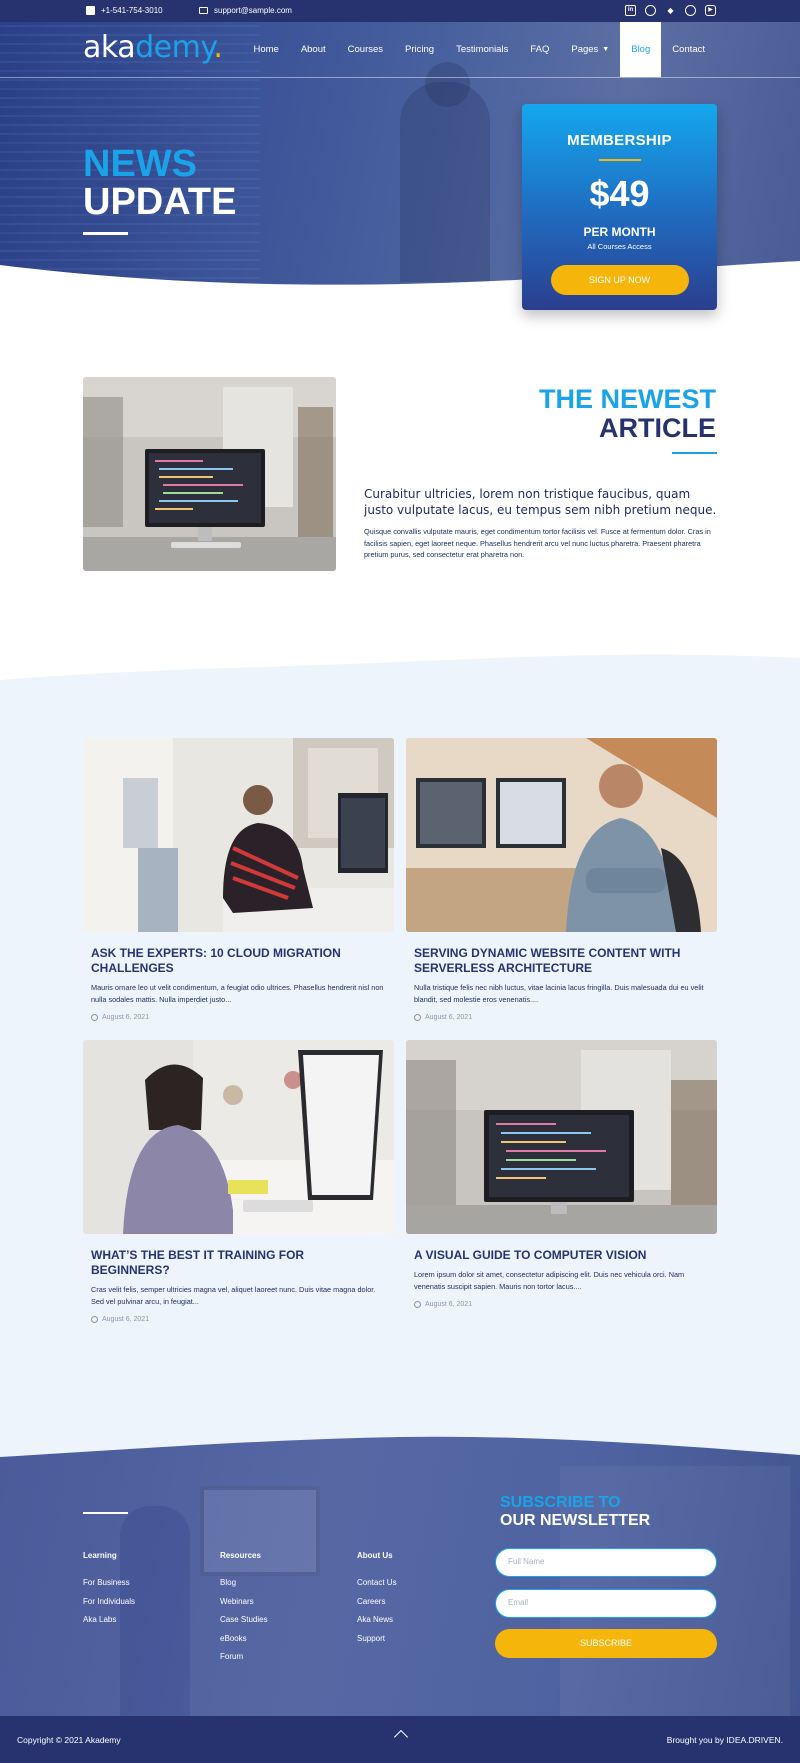  I want to click on skype-icon, so click(690, 10).